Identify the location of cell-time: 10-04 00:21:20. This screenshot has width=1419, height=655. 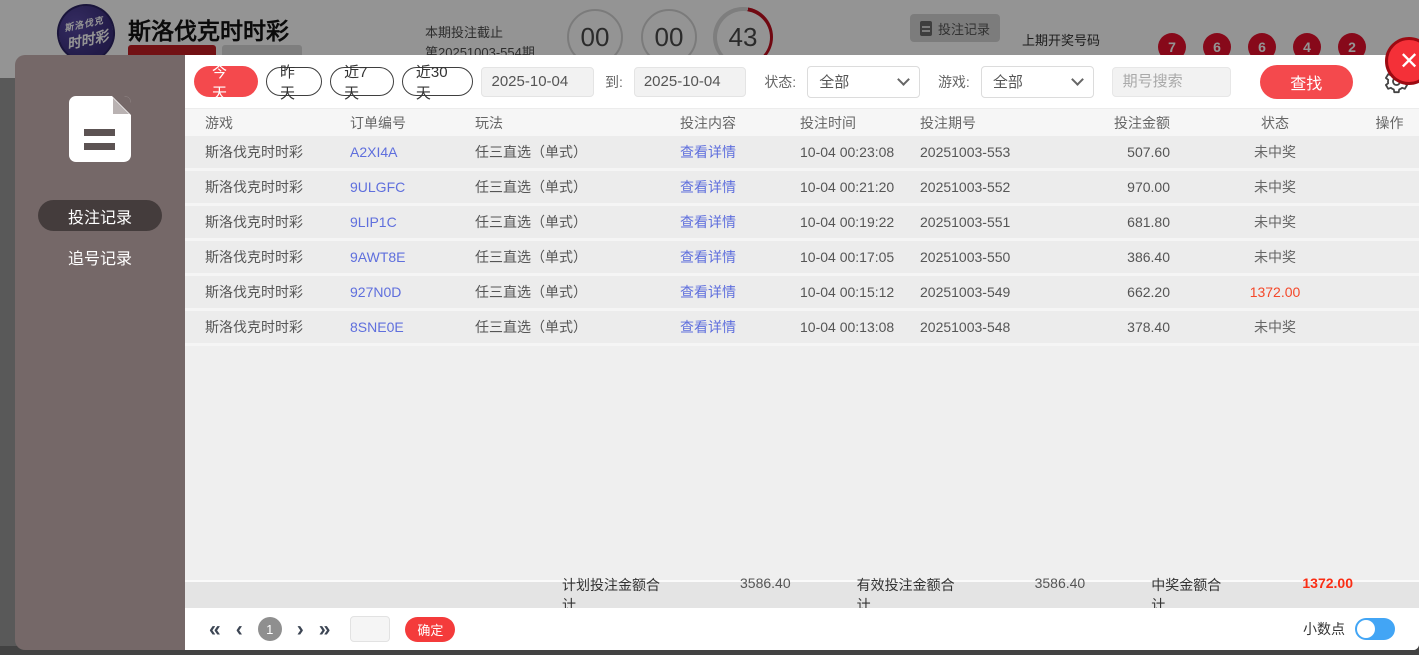
(847, 187).